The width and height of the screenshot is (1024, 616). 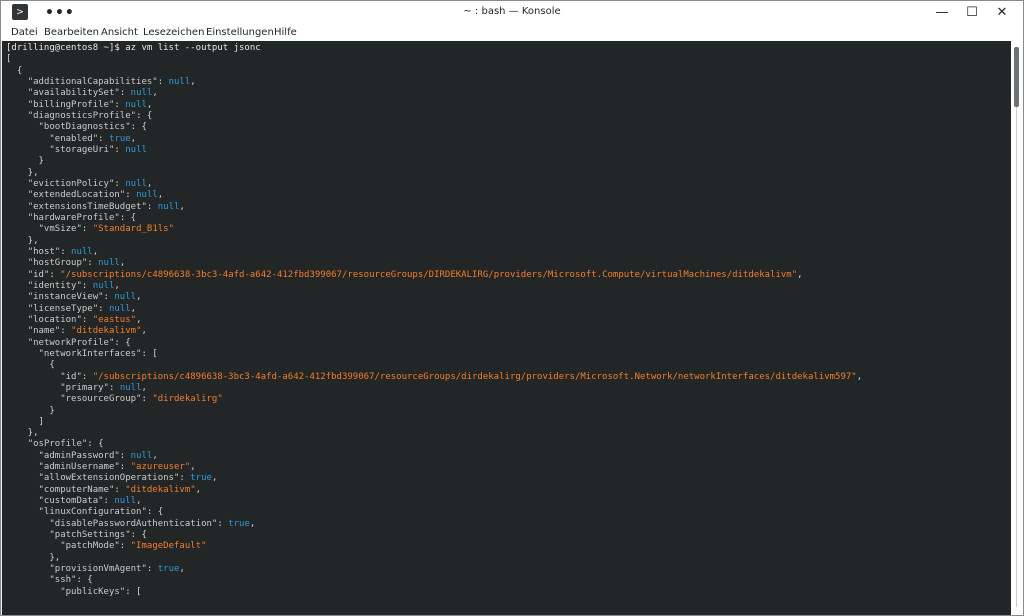 I want to click on token-punct: : {, so click(x=122, y=342).